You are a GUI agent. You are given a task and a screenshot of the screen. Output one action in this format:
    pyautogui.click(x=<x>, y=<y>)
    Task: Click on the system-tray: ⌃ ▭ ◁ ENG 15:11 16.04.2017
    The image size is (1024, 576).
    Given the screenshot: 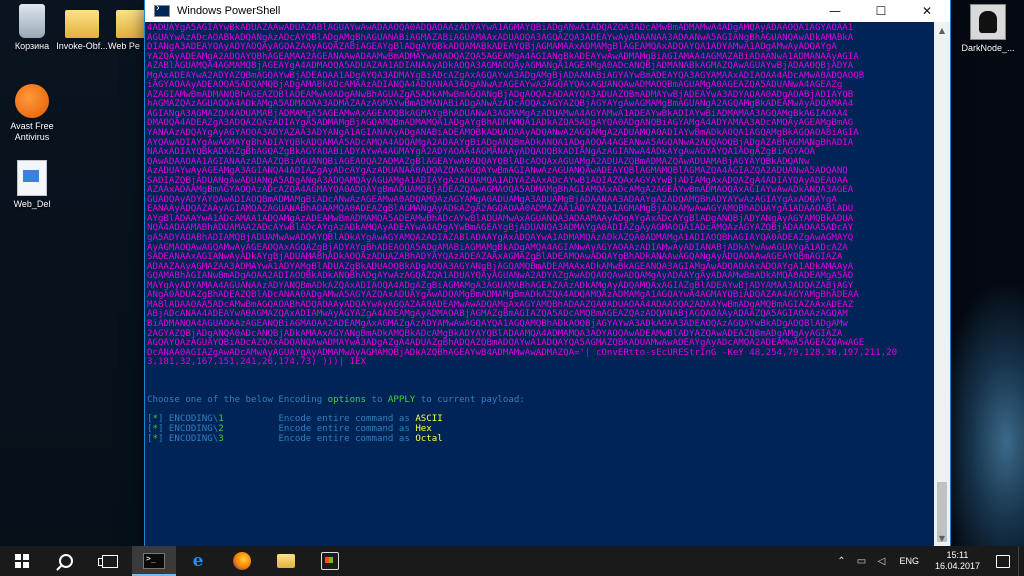 What is the action you would take?
    pyautogui.click(x=927, y=561)
    